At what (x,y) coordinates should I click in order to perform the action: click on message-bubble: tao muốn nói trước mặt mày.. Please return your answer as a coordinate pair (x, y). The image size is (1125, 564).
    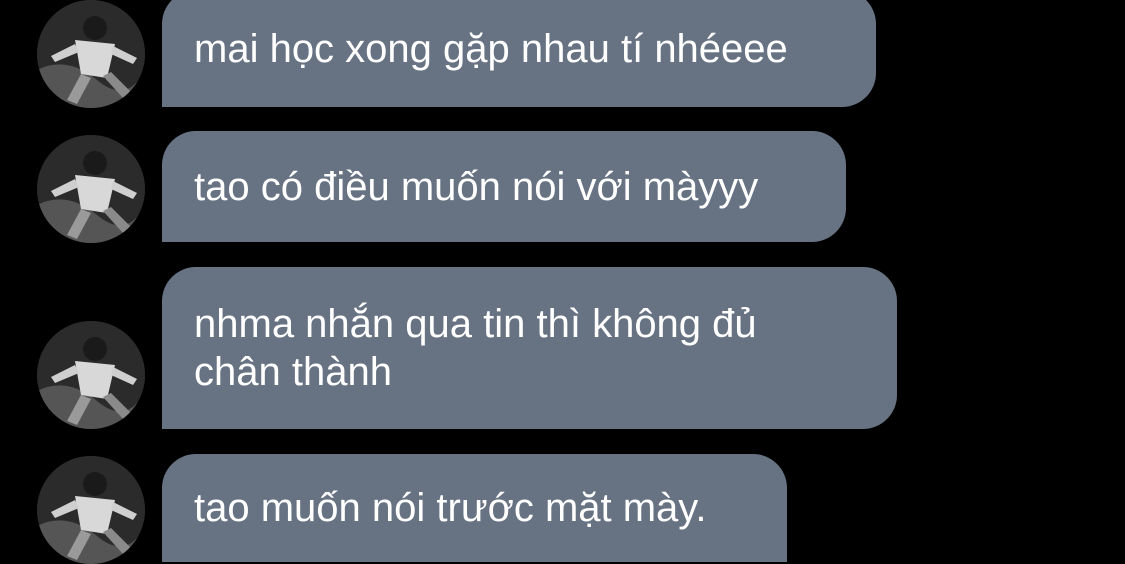
    Looking at the image, I should click on (474, 508).